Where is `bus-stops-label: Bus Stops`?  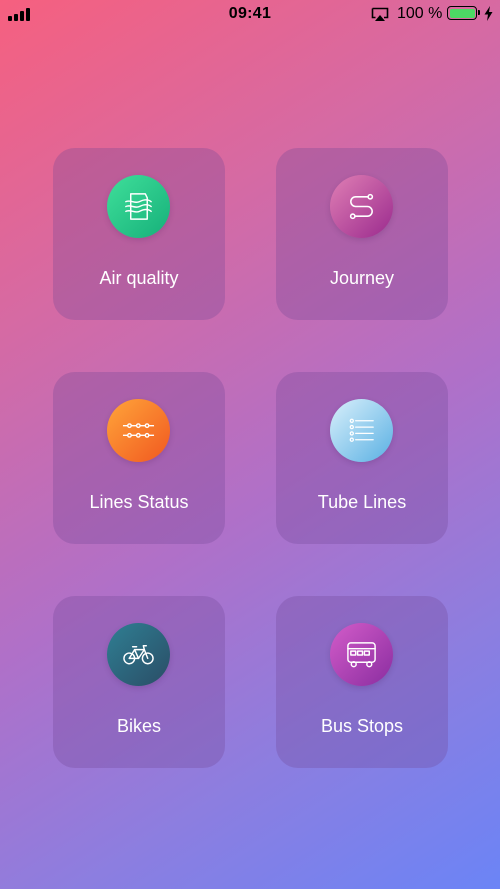 bus-stops-label: Bus Stops is located at coordinates (362, 726).